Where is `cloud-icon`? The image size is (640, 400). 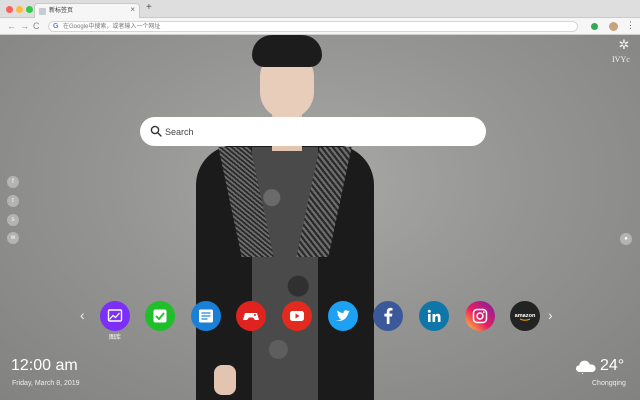
cloud-icon is located at coordinates (586, 367).